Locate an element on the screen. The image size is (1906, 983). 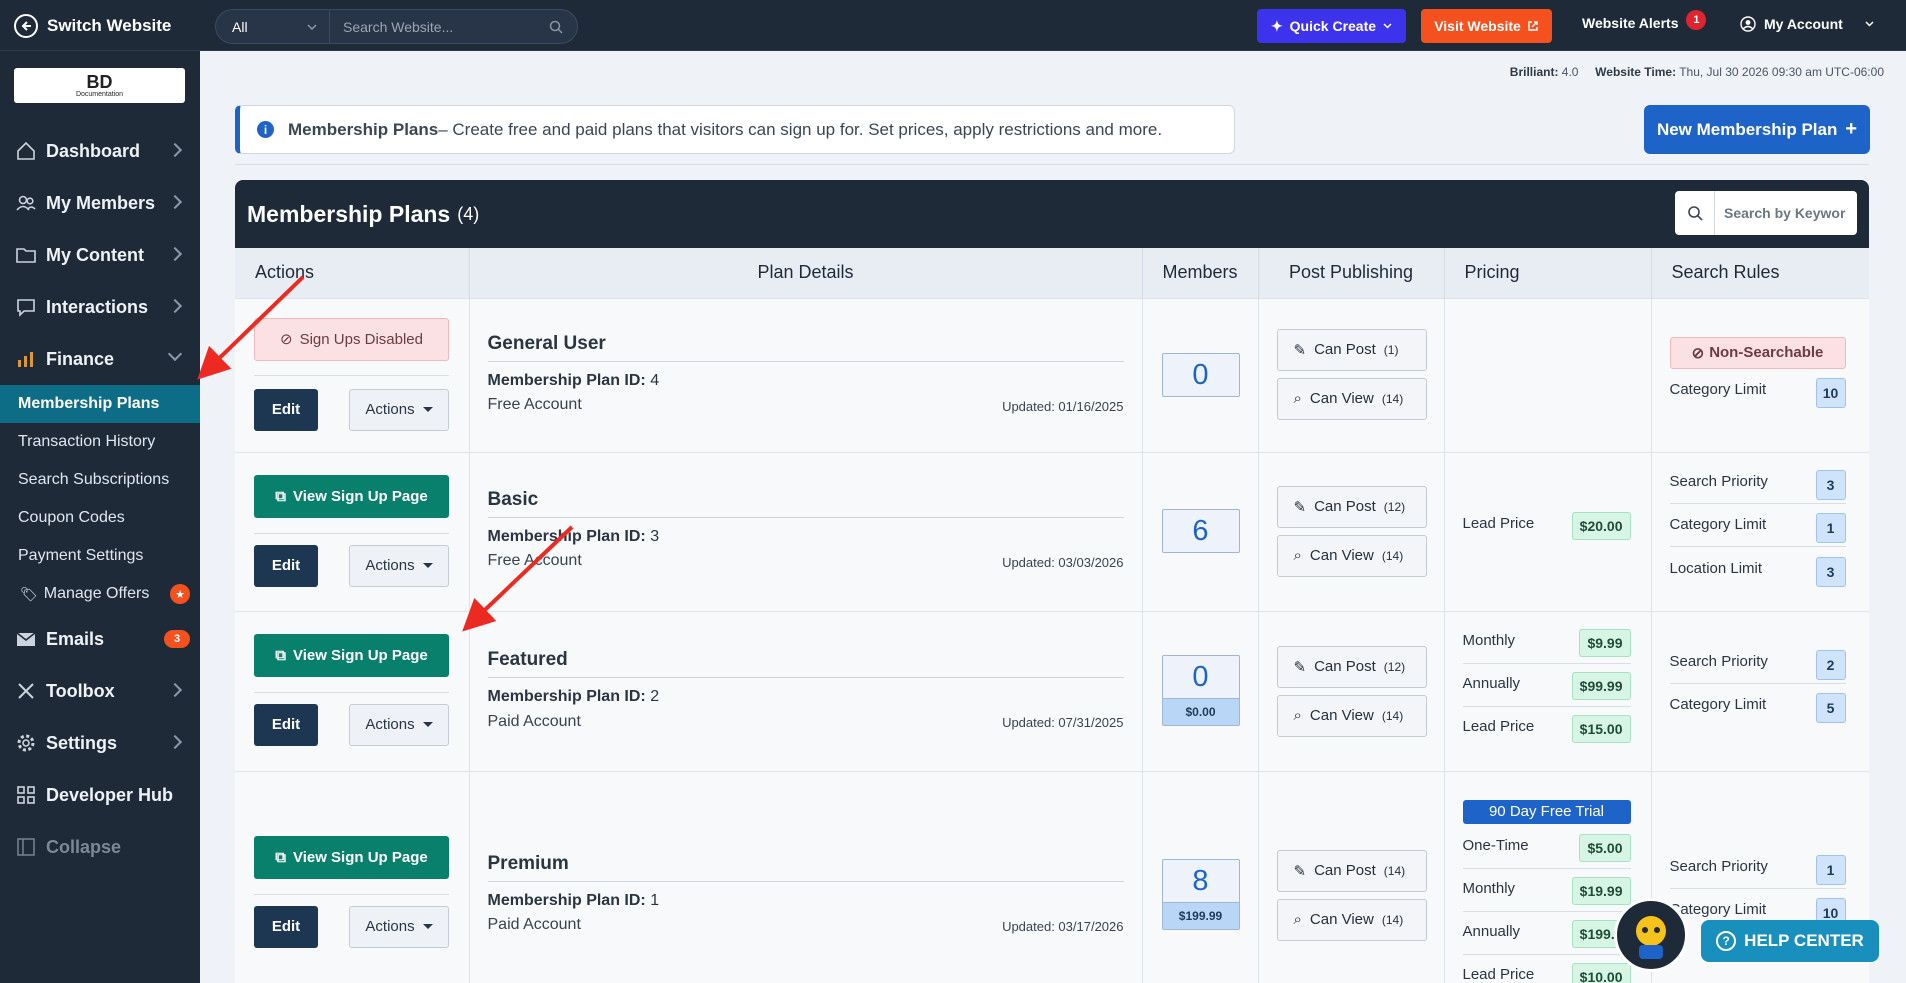
sub-transaction-history: Transaction History is located at coordinates (100, 442).